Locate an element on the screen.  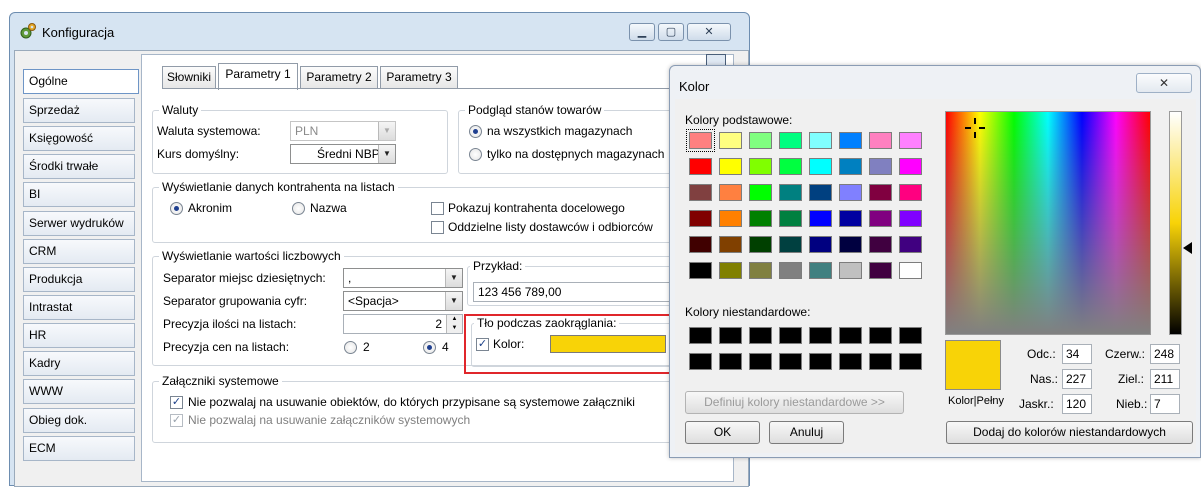
tab-parametry-1: Parametry 1 is located at coordinates (258, 76).